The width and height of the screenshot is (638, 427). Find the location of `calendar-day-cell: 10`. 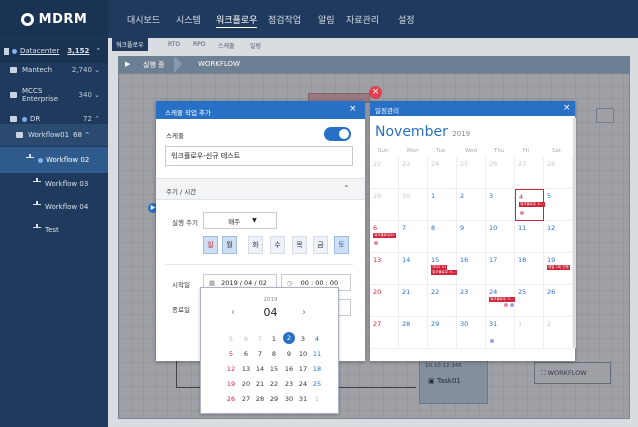

calendar-day-cell: 10 is located at coordinates (500, 237).